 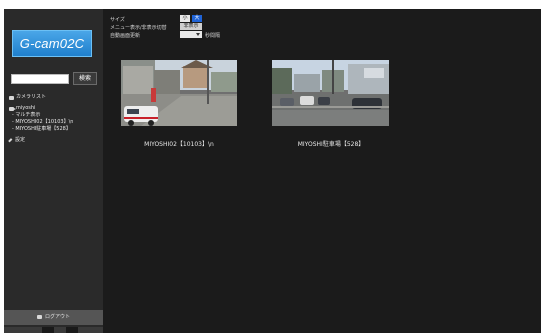 What do you see at coordinates (31, 97) in the screenshot?
I see `nav-camera-list-label: カメラリスト` at bounding box center [31, 97].